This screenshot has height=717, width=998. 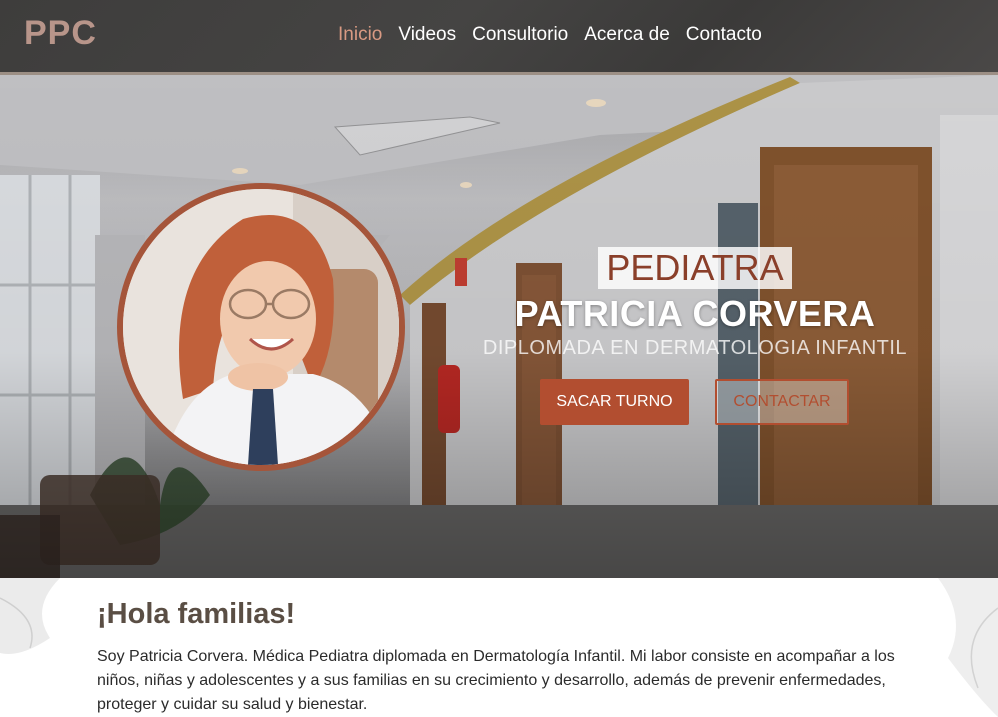 I want to click on hero-subtitle: DIPLOMADA EN DERMATOLOGIA INFANTIL, so click(x=695, y=348).